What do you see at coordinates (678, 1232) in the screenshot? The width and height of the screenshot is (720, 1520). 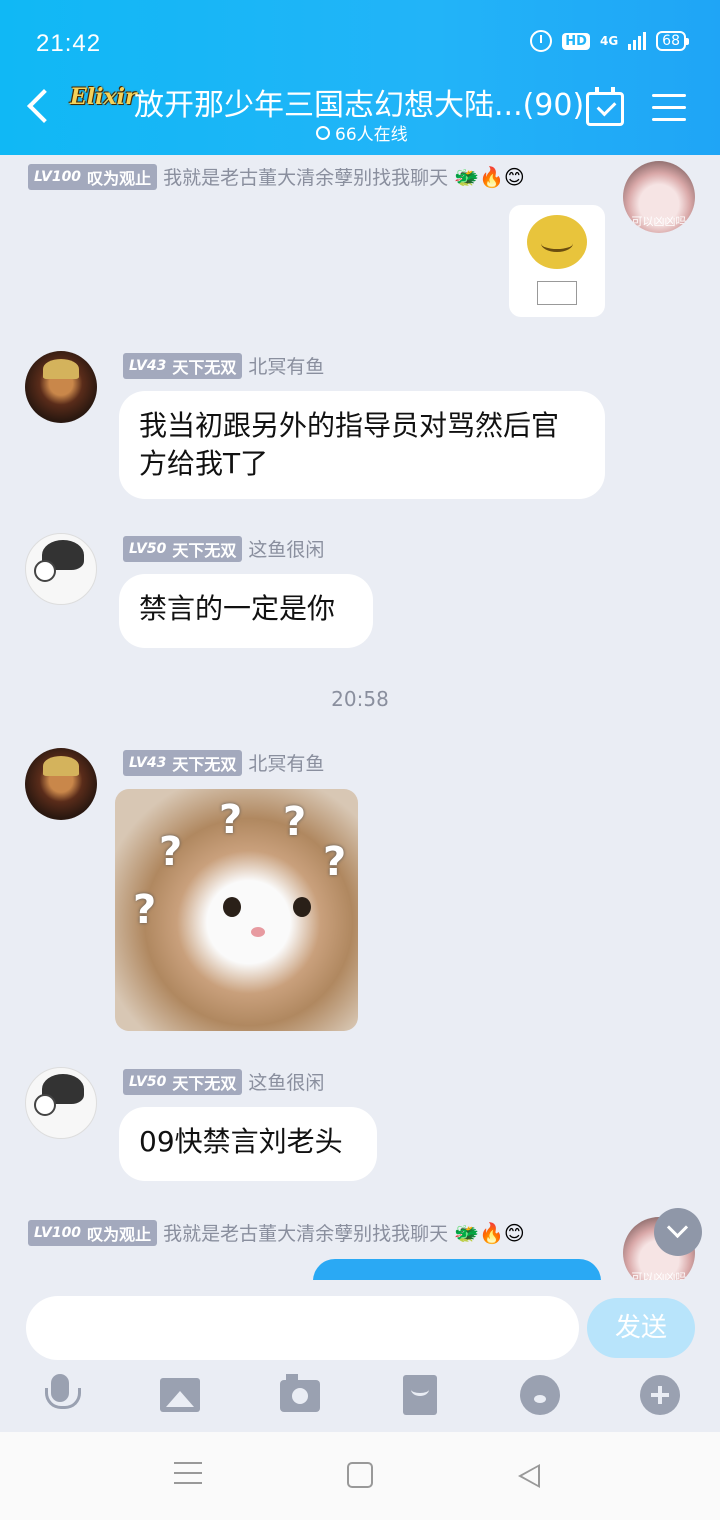 I see `scroll-to-bottom-button` at bounding box center [678, 1232].